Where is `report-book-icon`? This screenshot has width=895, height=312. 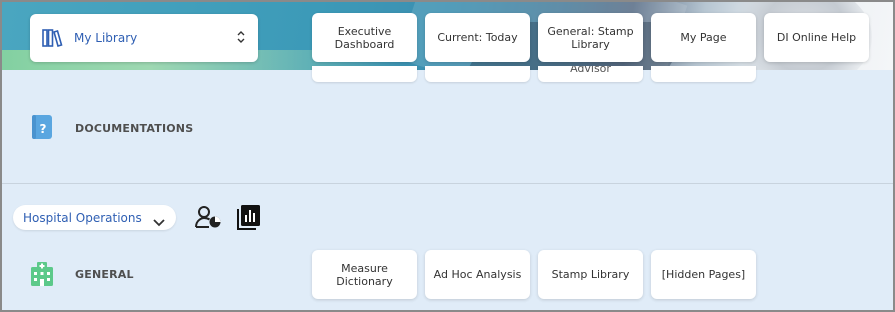 report-book-icon is located at coordinates (249, 219).